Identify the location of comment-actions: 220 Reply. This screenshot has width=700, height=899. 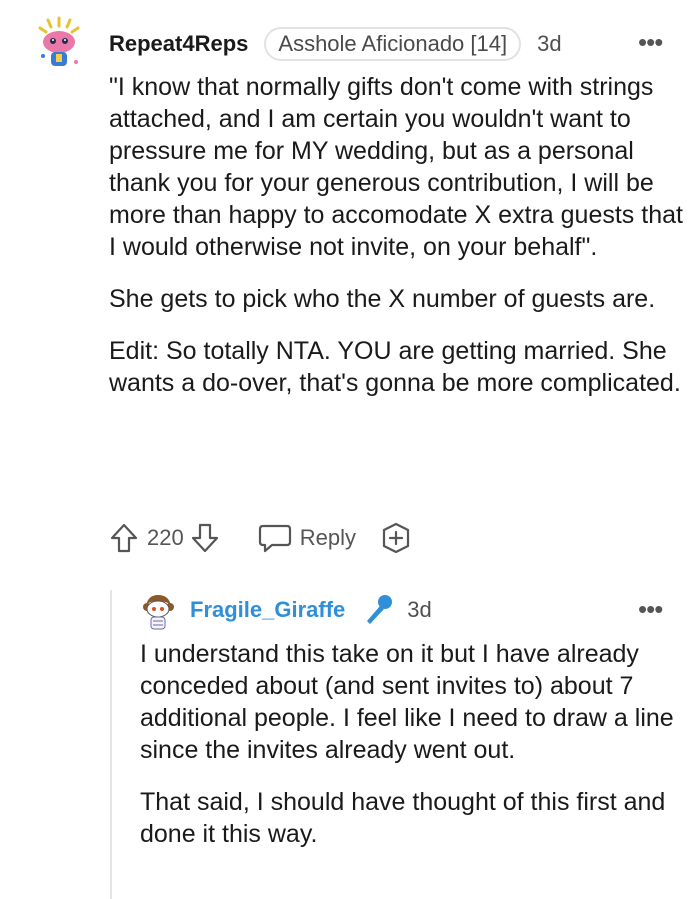
(260, 538).